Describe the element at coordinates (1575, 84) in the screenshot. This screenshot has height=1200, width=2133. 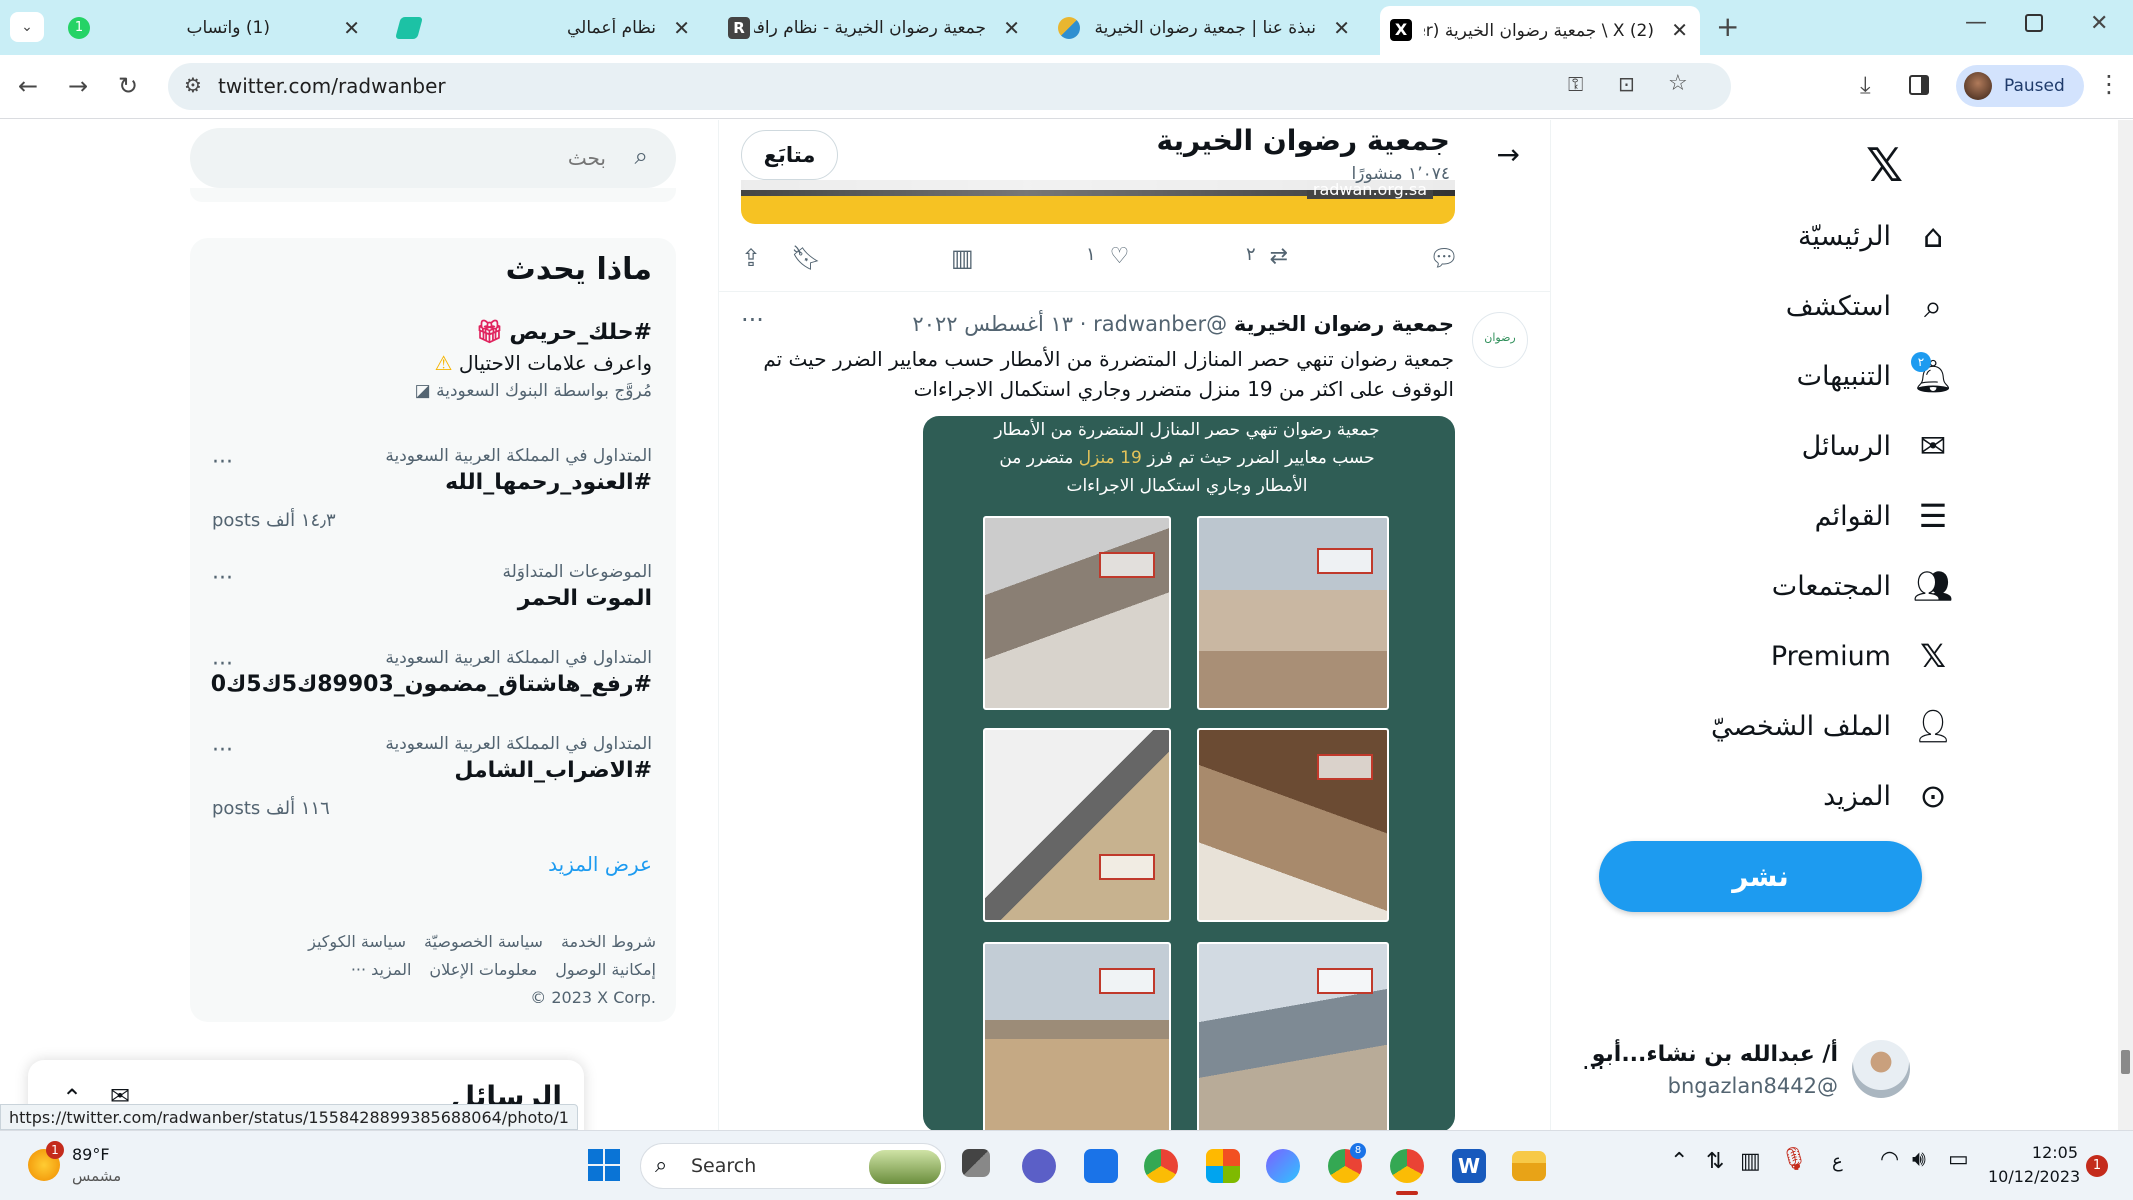
I see `key-icon: ⚿` at that location.